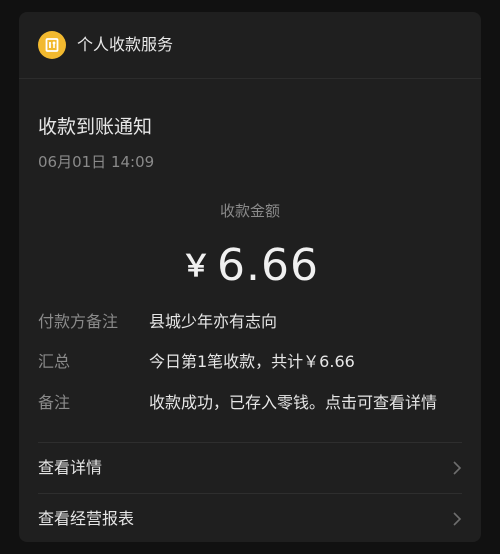 This screenshot has height=554, width=500. What do you see at coordinates (125, 44) in the screenshot?
I see `service-title: 个人收款服务` at bounding box center [125, 44].